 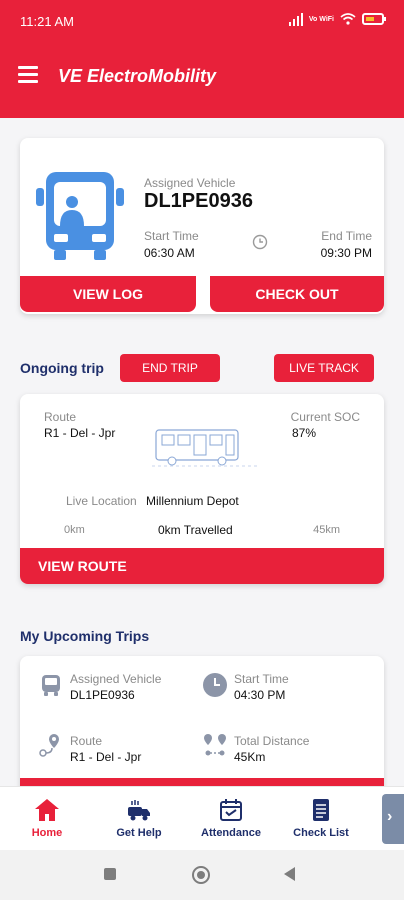 What do you see at coordinates (86, 741) in the screenshot?
I see `upcoming-route-label: Route` at bounding box center [86, 741].